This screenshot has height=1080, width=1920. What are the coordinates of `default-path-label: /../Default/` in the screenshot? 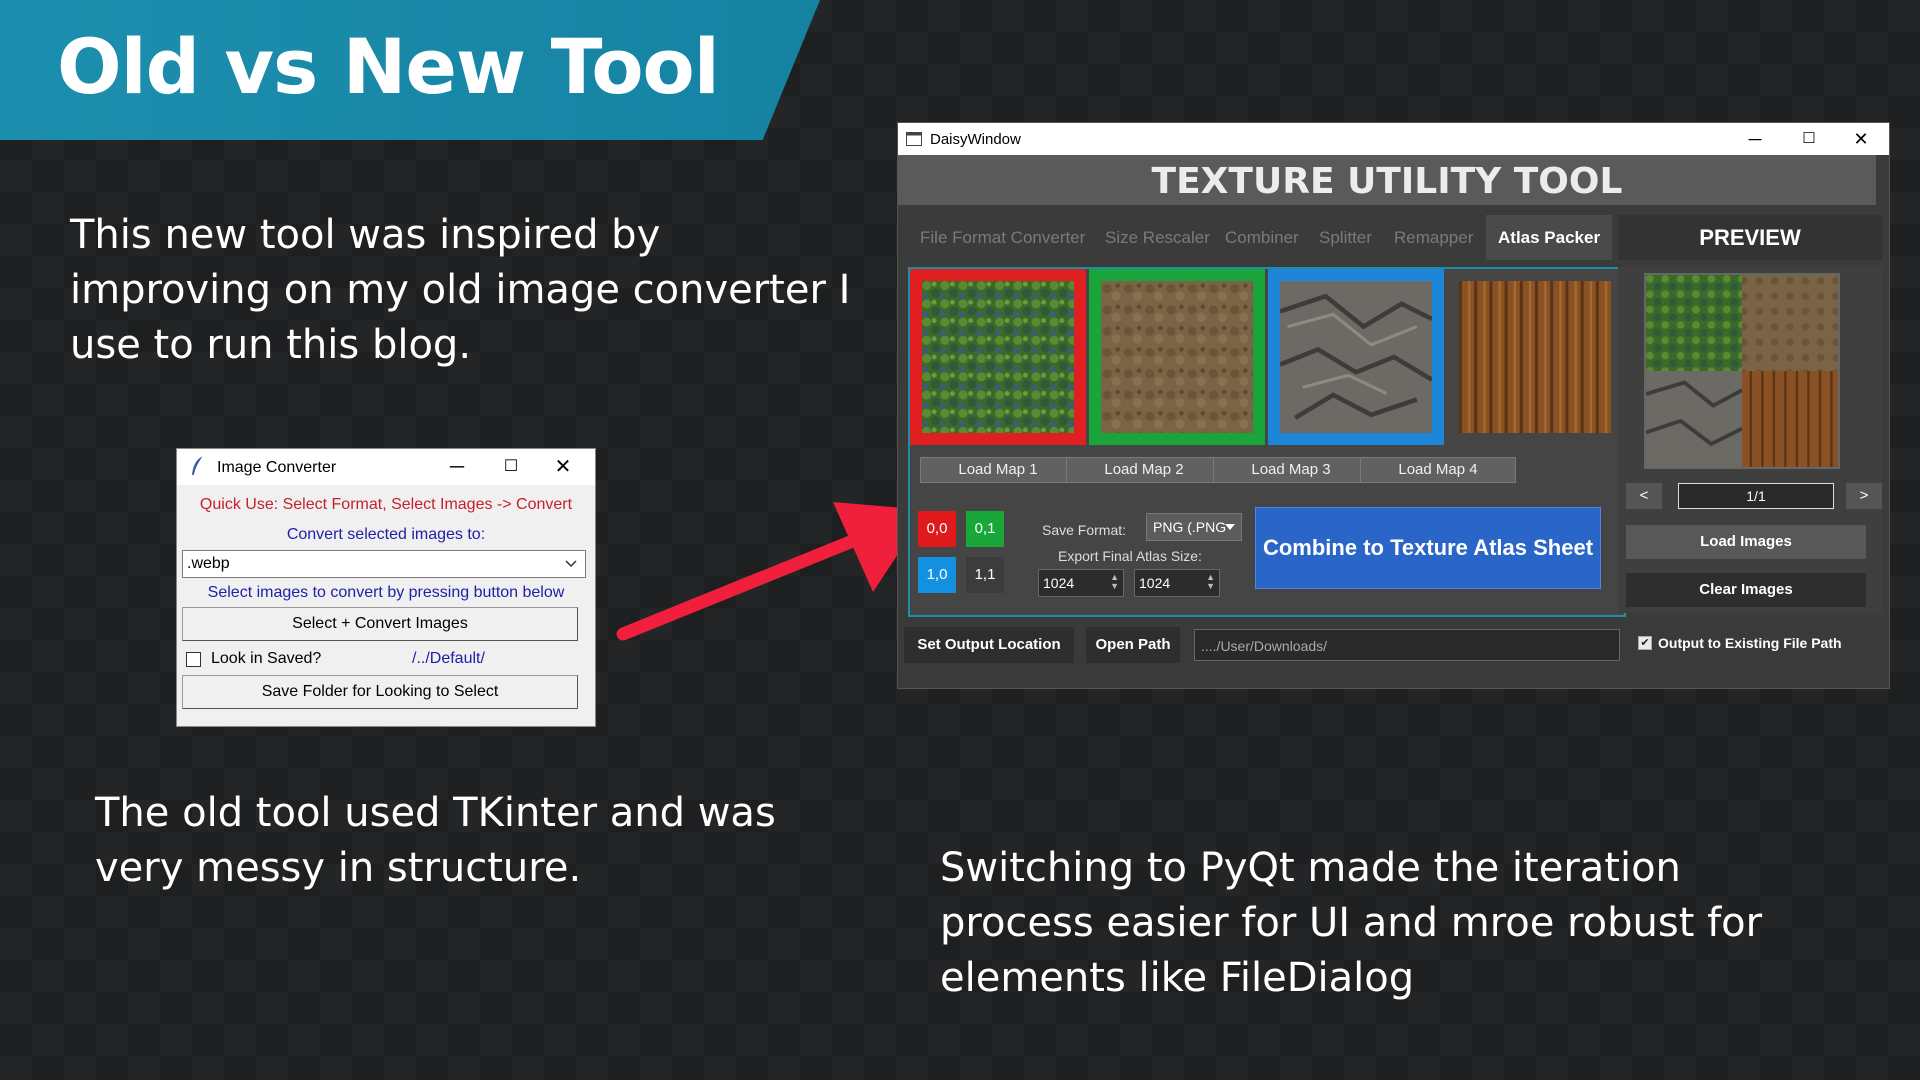 It's located at (448, 658).